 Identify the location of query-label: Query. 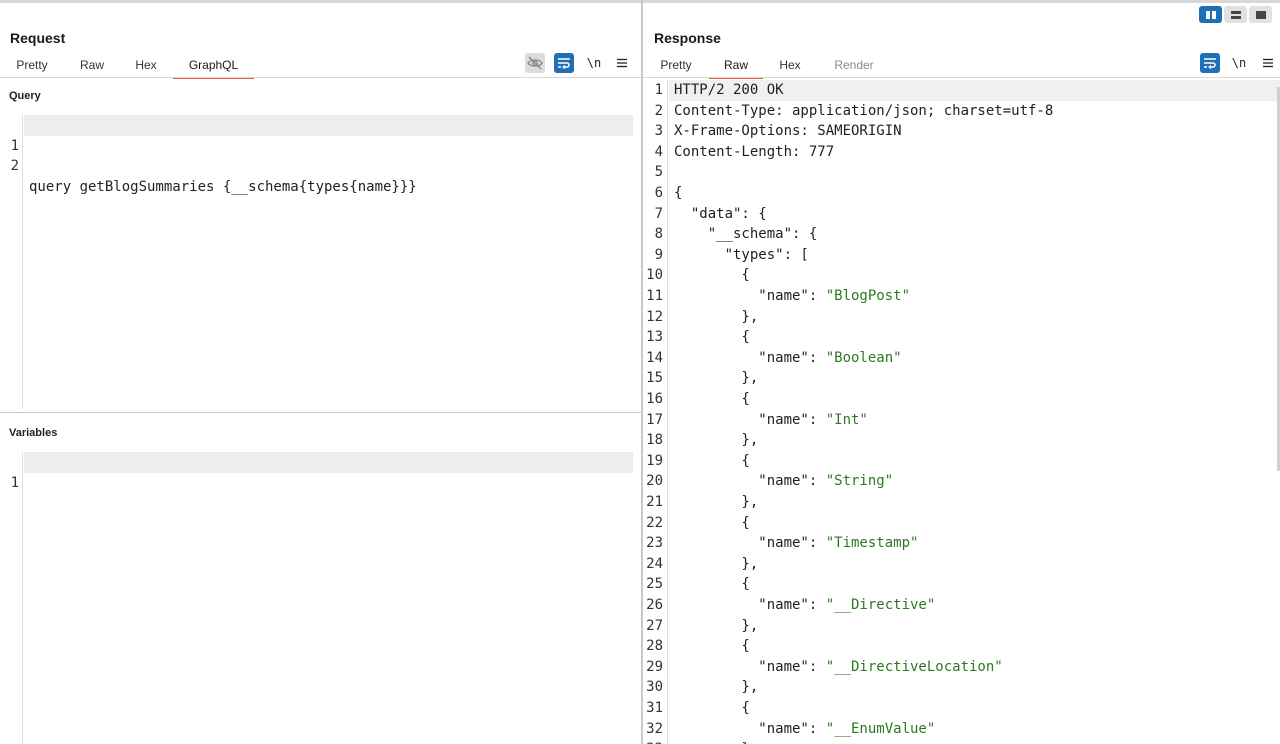
(25, 96).